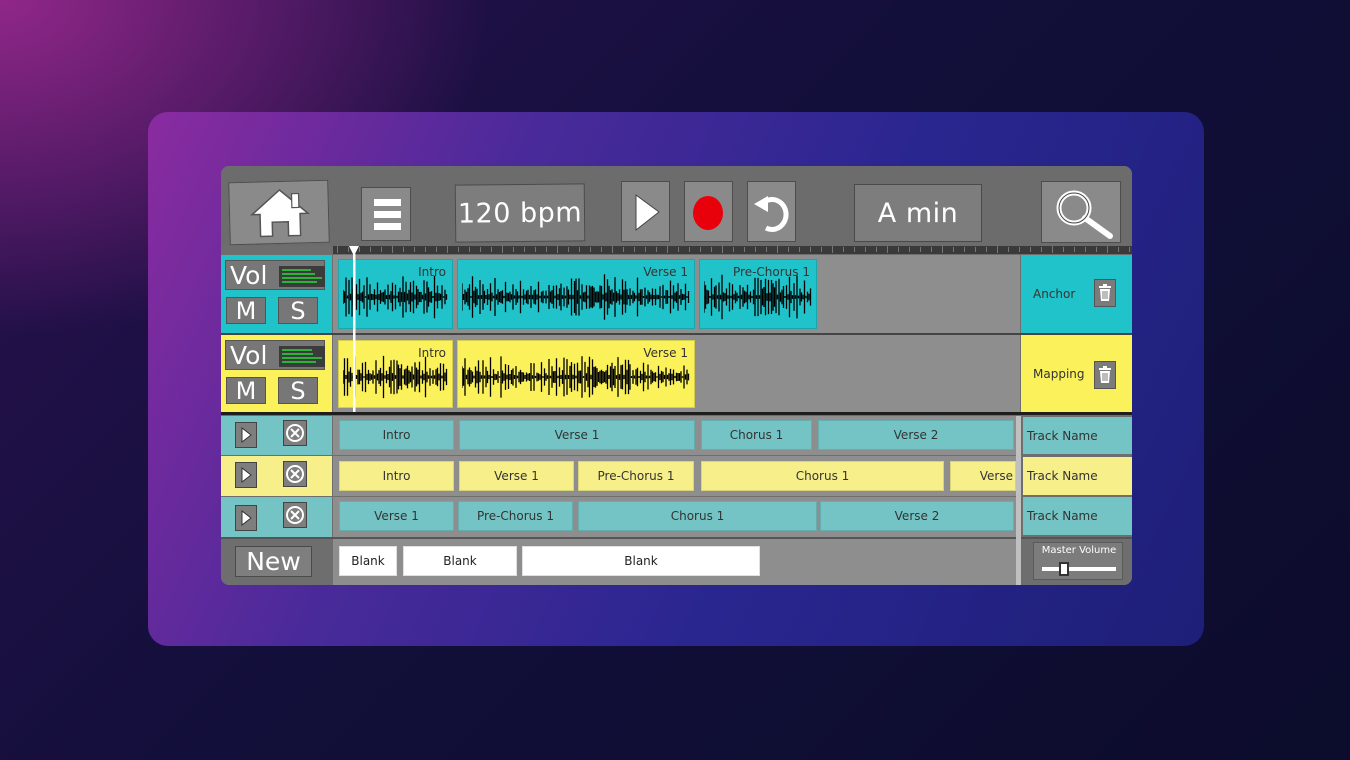 The width and height of the screenshot is (1350, 760). What do you see at coordinates (676, 413) in the screenshot?
I see `section-divider` at bounding box center [676, 413].